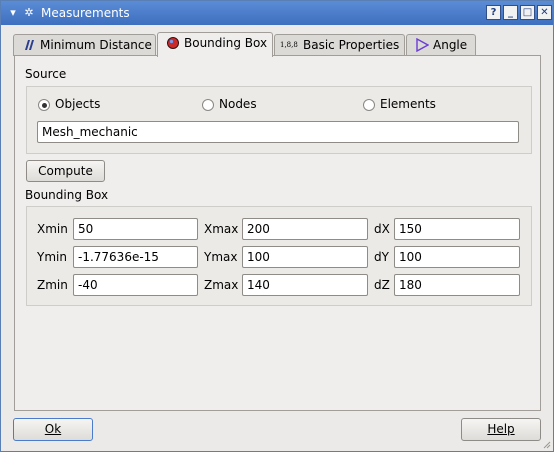  Describe the element at coordinates (305, 229) in the screenshot. I see `xmax-field: 200` at that location.